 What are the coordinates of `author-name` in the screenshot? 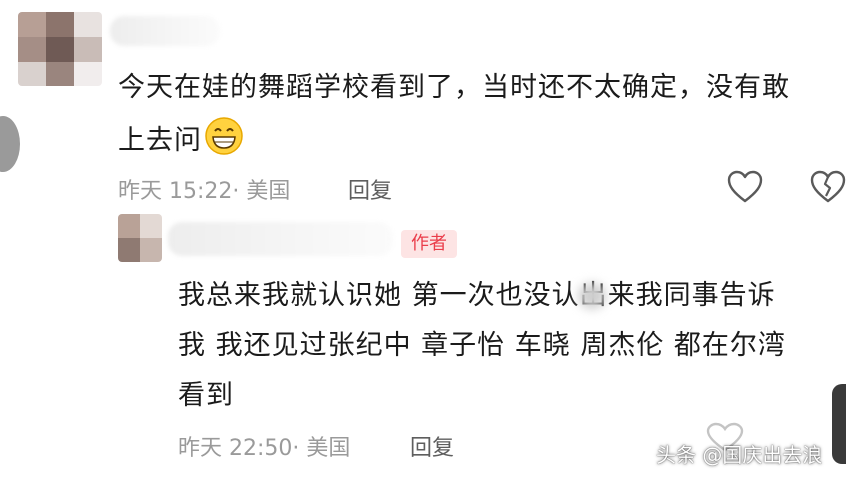 It's located at (280, 239).